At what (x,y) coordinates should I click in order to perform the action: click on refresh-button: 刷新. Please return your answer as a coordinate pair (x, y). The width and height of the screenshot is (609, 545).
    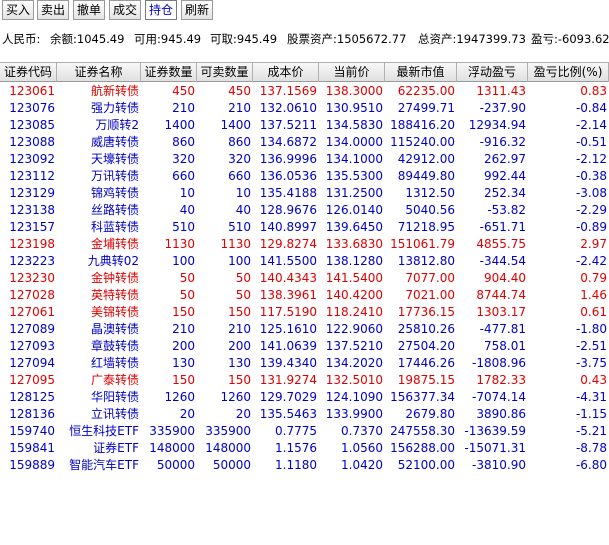
    Looking at the image, I should click on (197, 10).